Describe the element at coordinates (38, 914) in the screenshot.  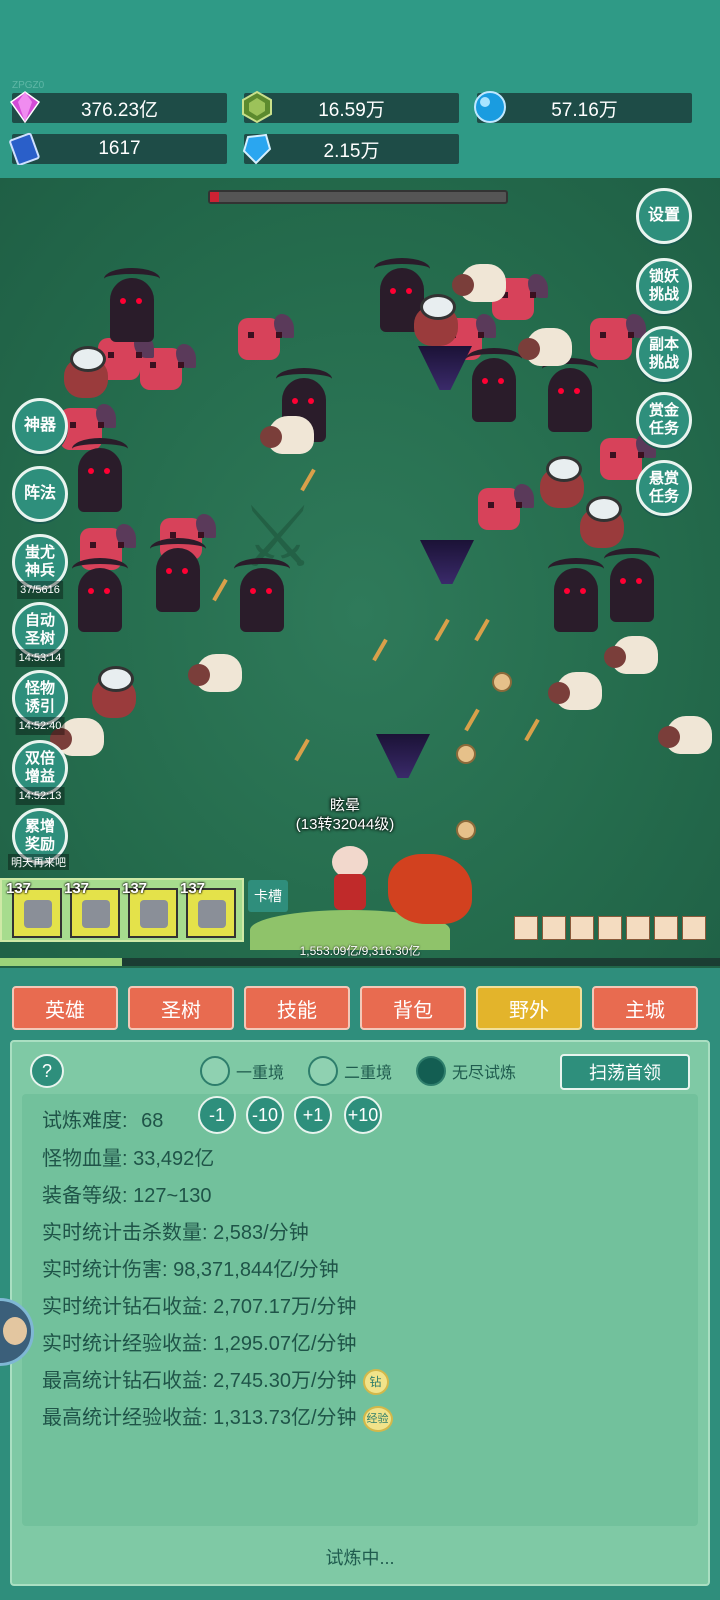
I see `sword-icon` at that location.